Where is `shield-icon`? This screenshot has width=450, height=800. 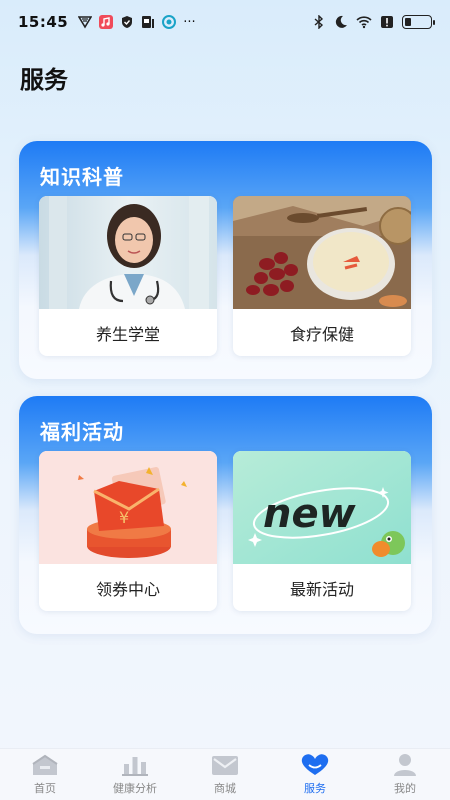
shield-icon is located at coordinates (127, 22).